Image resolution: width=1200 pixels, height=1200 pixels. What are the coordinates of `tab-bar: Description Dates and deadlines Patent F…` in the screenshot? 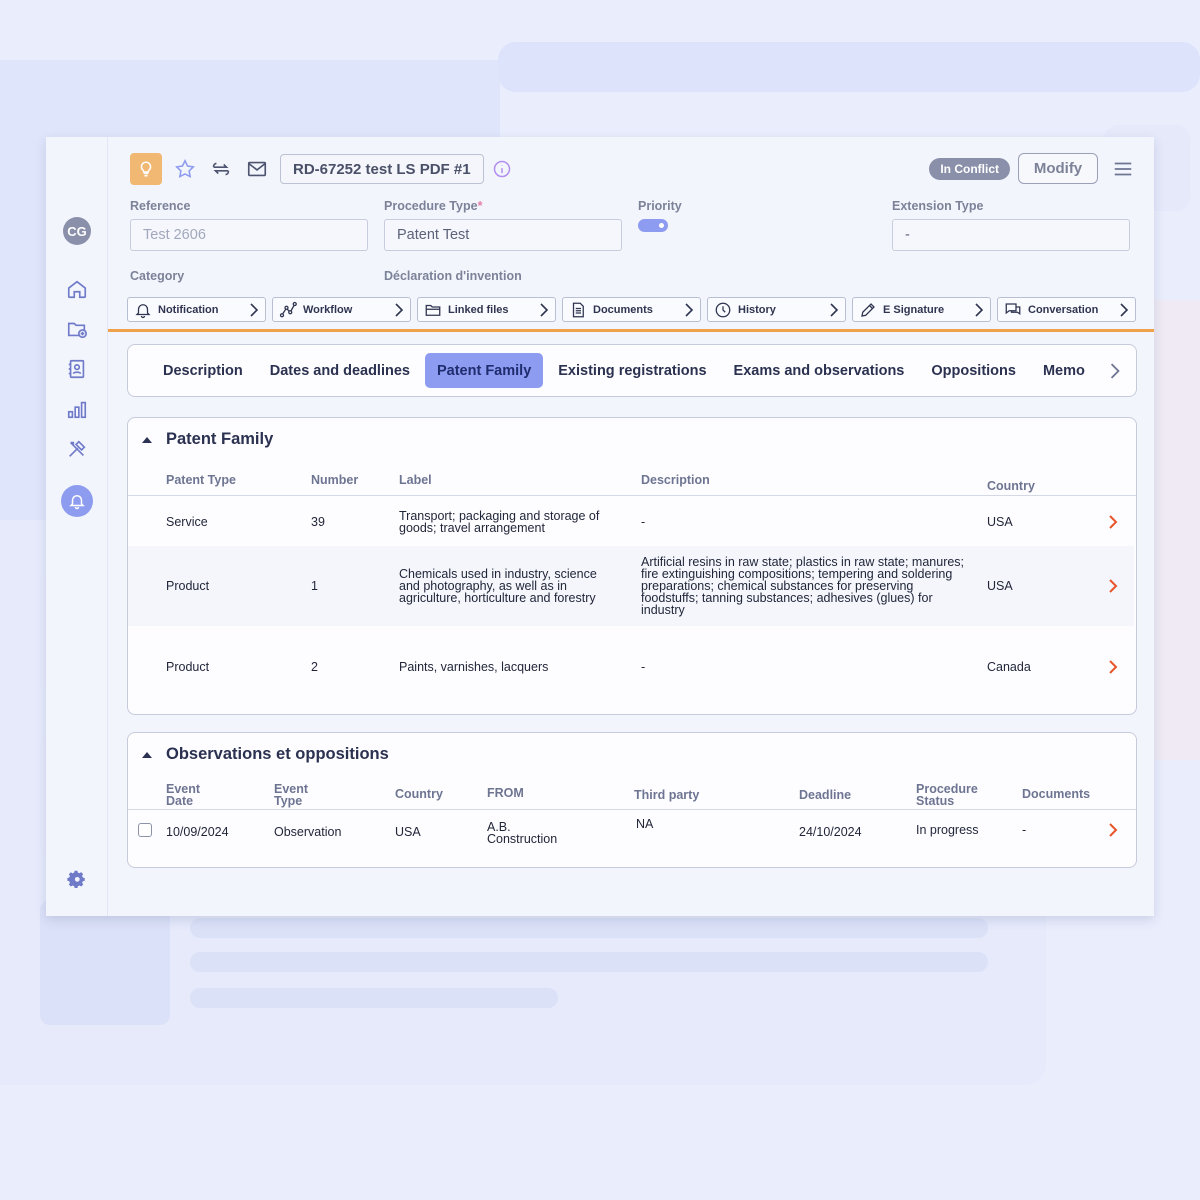 It's located at (632, 370).